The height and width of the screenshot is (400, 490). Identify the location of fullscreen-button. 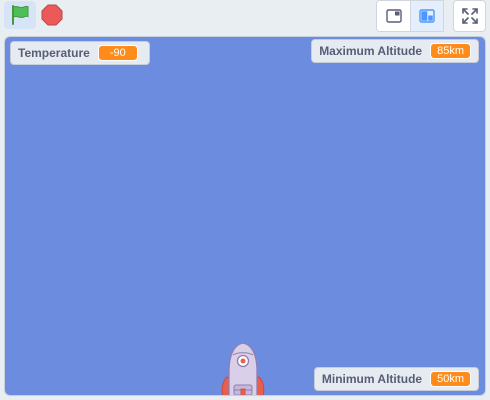
(469, 16).